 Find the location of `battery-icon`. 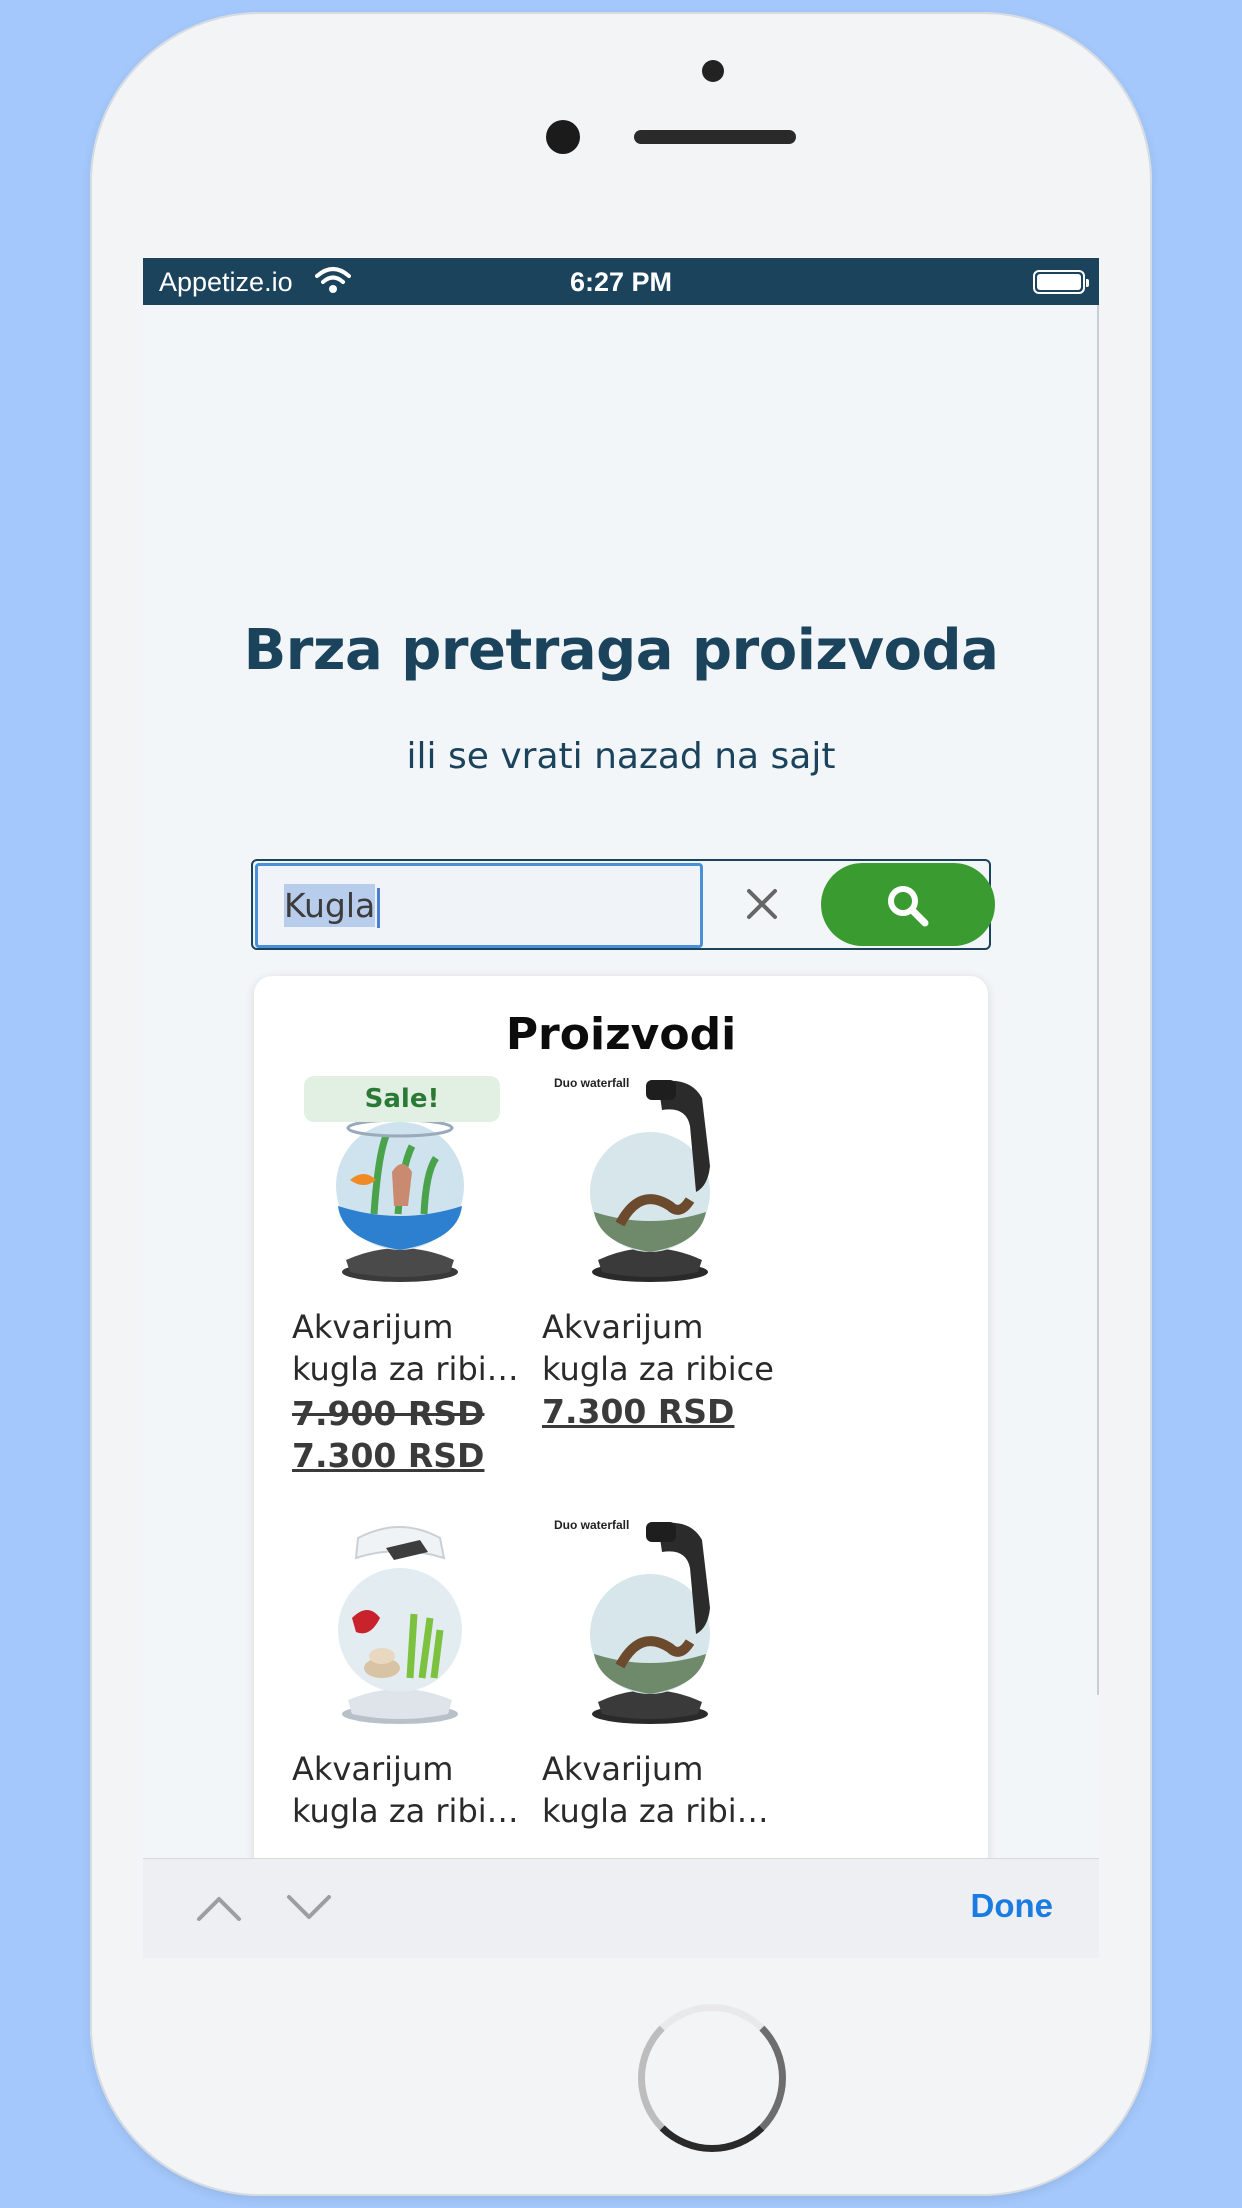

battery-icon is located at coordinates (1061, 282).